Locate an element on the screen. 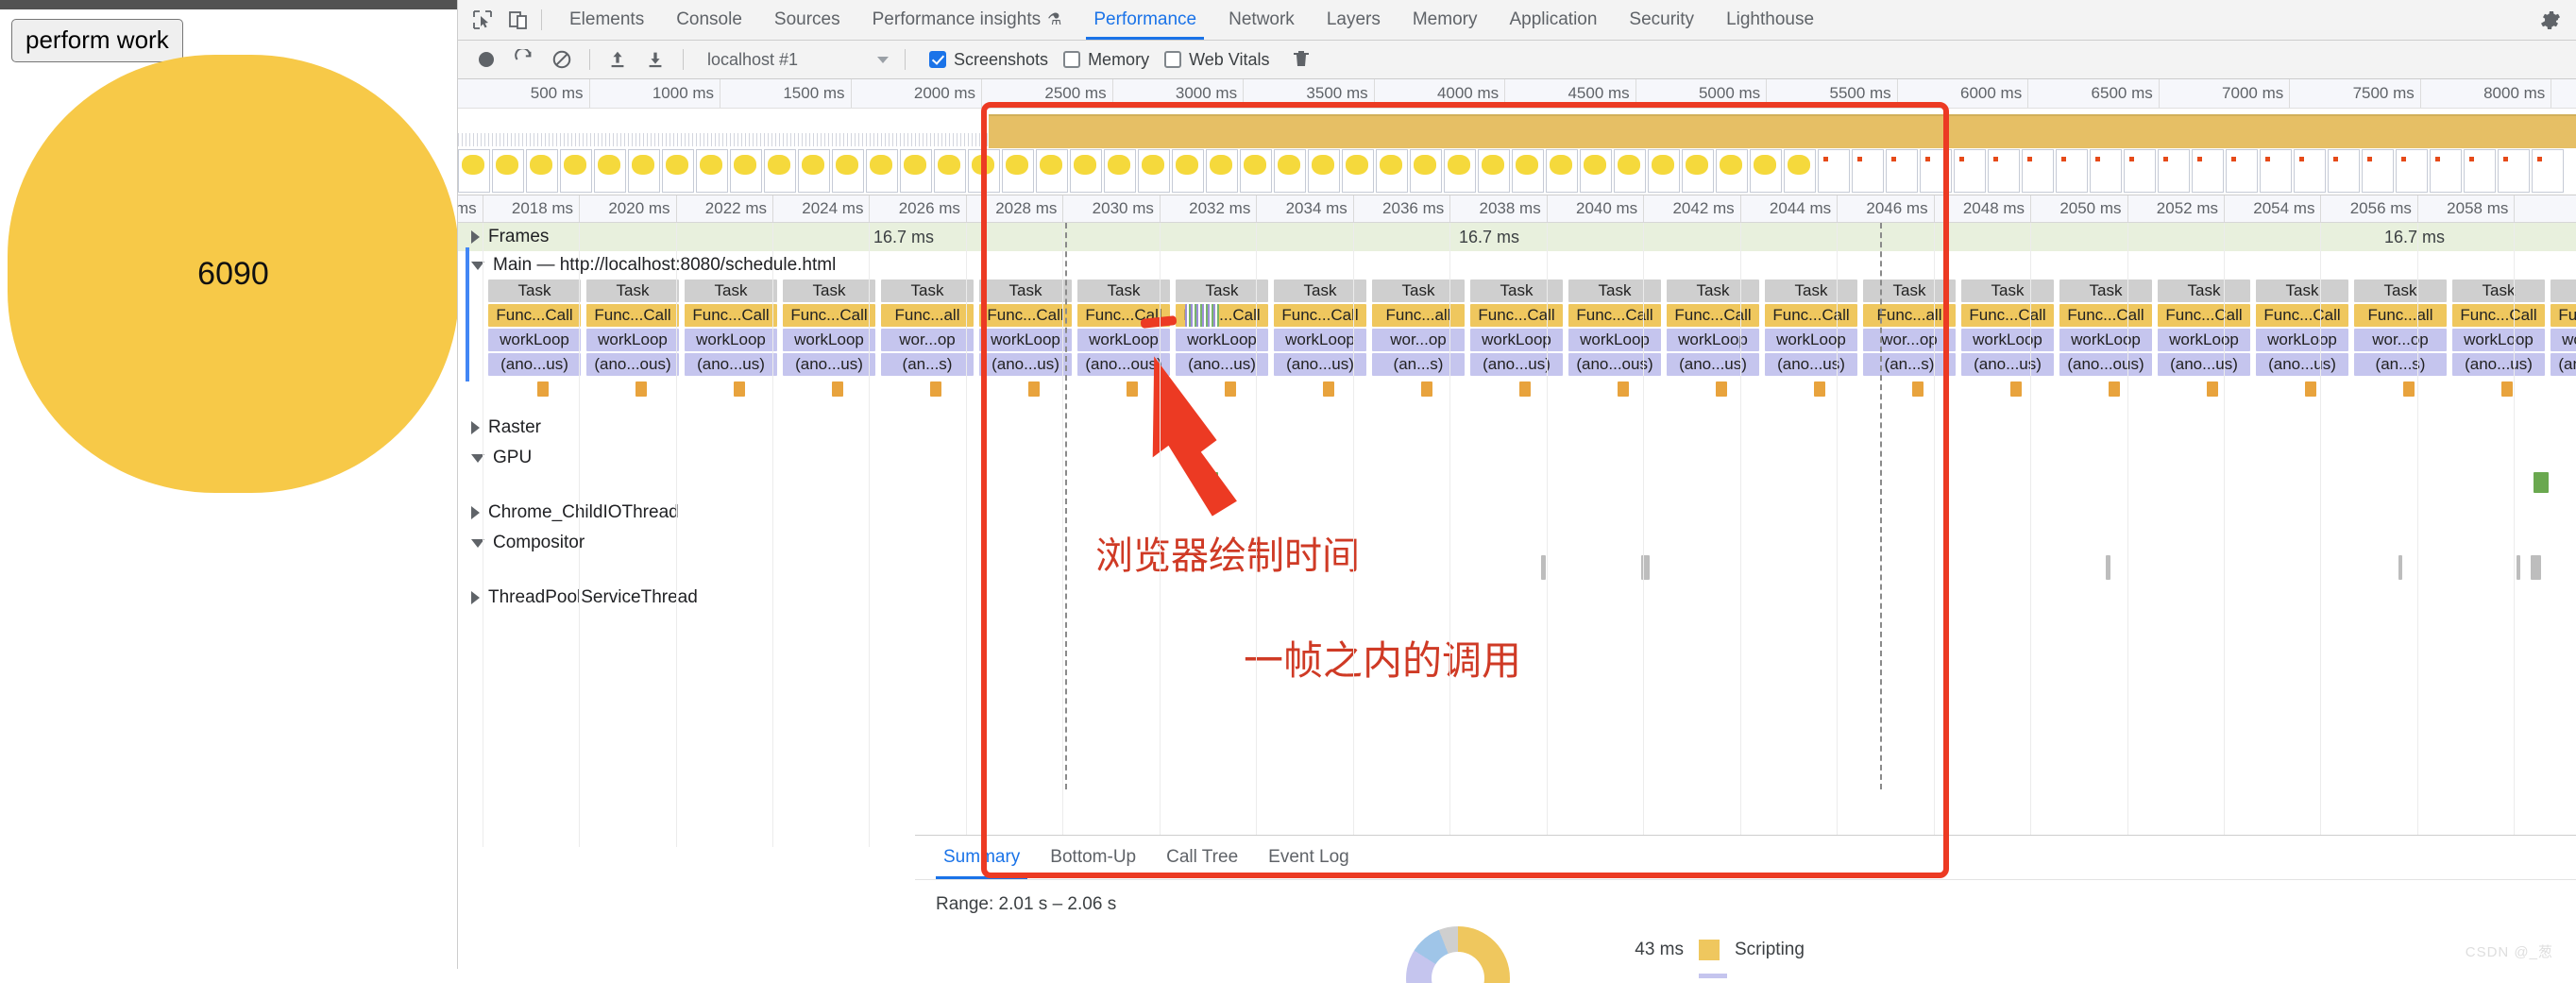 The height and width of the screenshot is (983, 2576). track-frames: Frames 16.7 ms 16.7 ms 16.7 ms is located at coordinates (1517, 237).